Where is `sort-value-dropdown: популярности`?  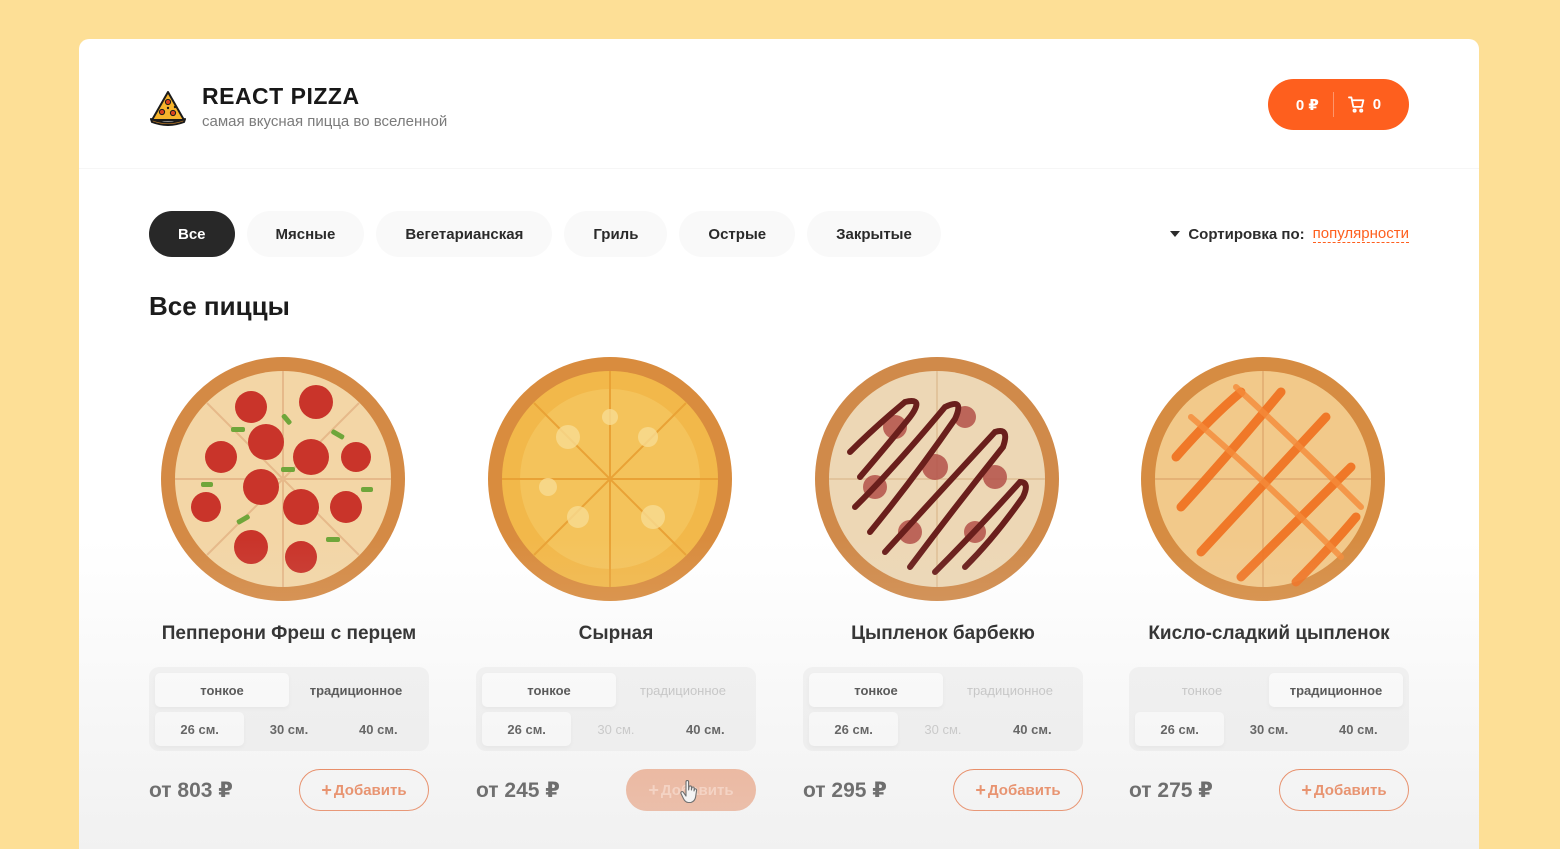
sort-value-dropdown: популярности is located at coordinates (1360, 234).